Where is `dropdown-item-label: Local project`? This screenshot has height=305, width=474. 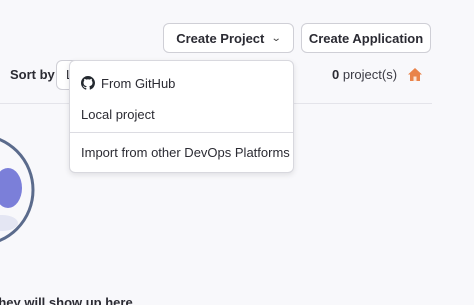 dropdown-item-label: Local project is located at coordinates (118, 114).